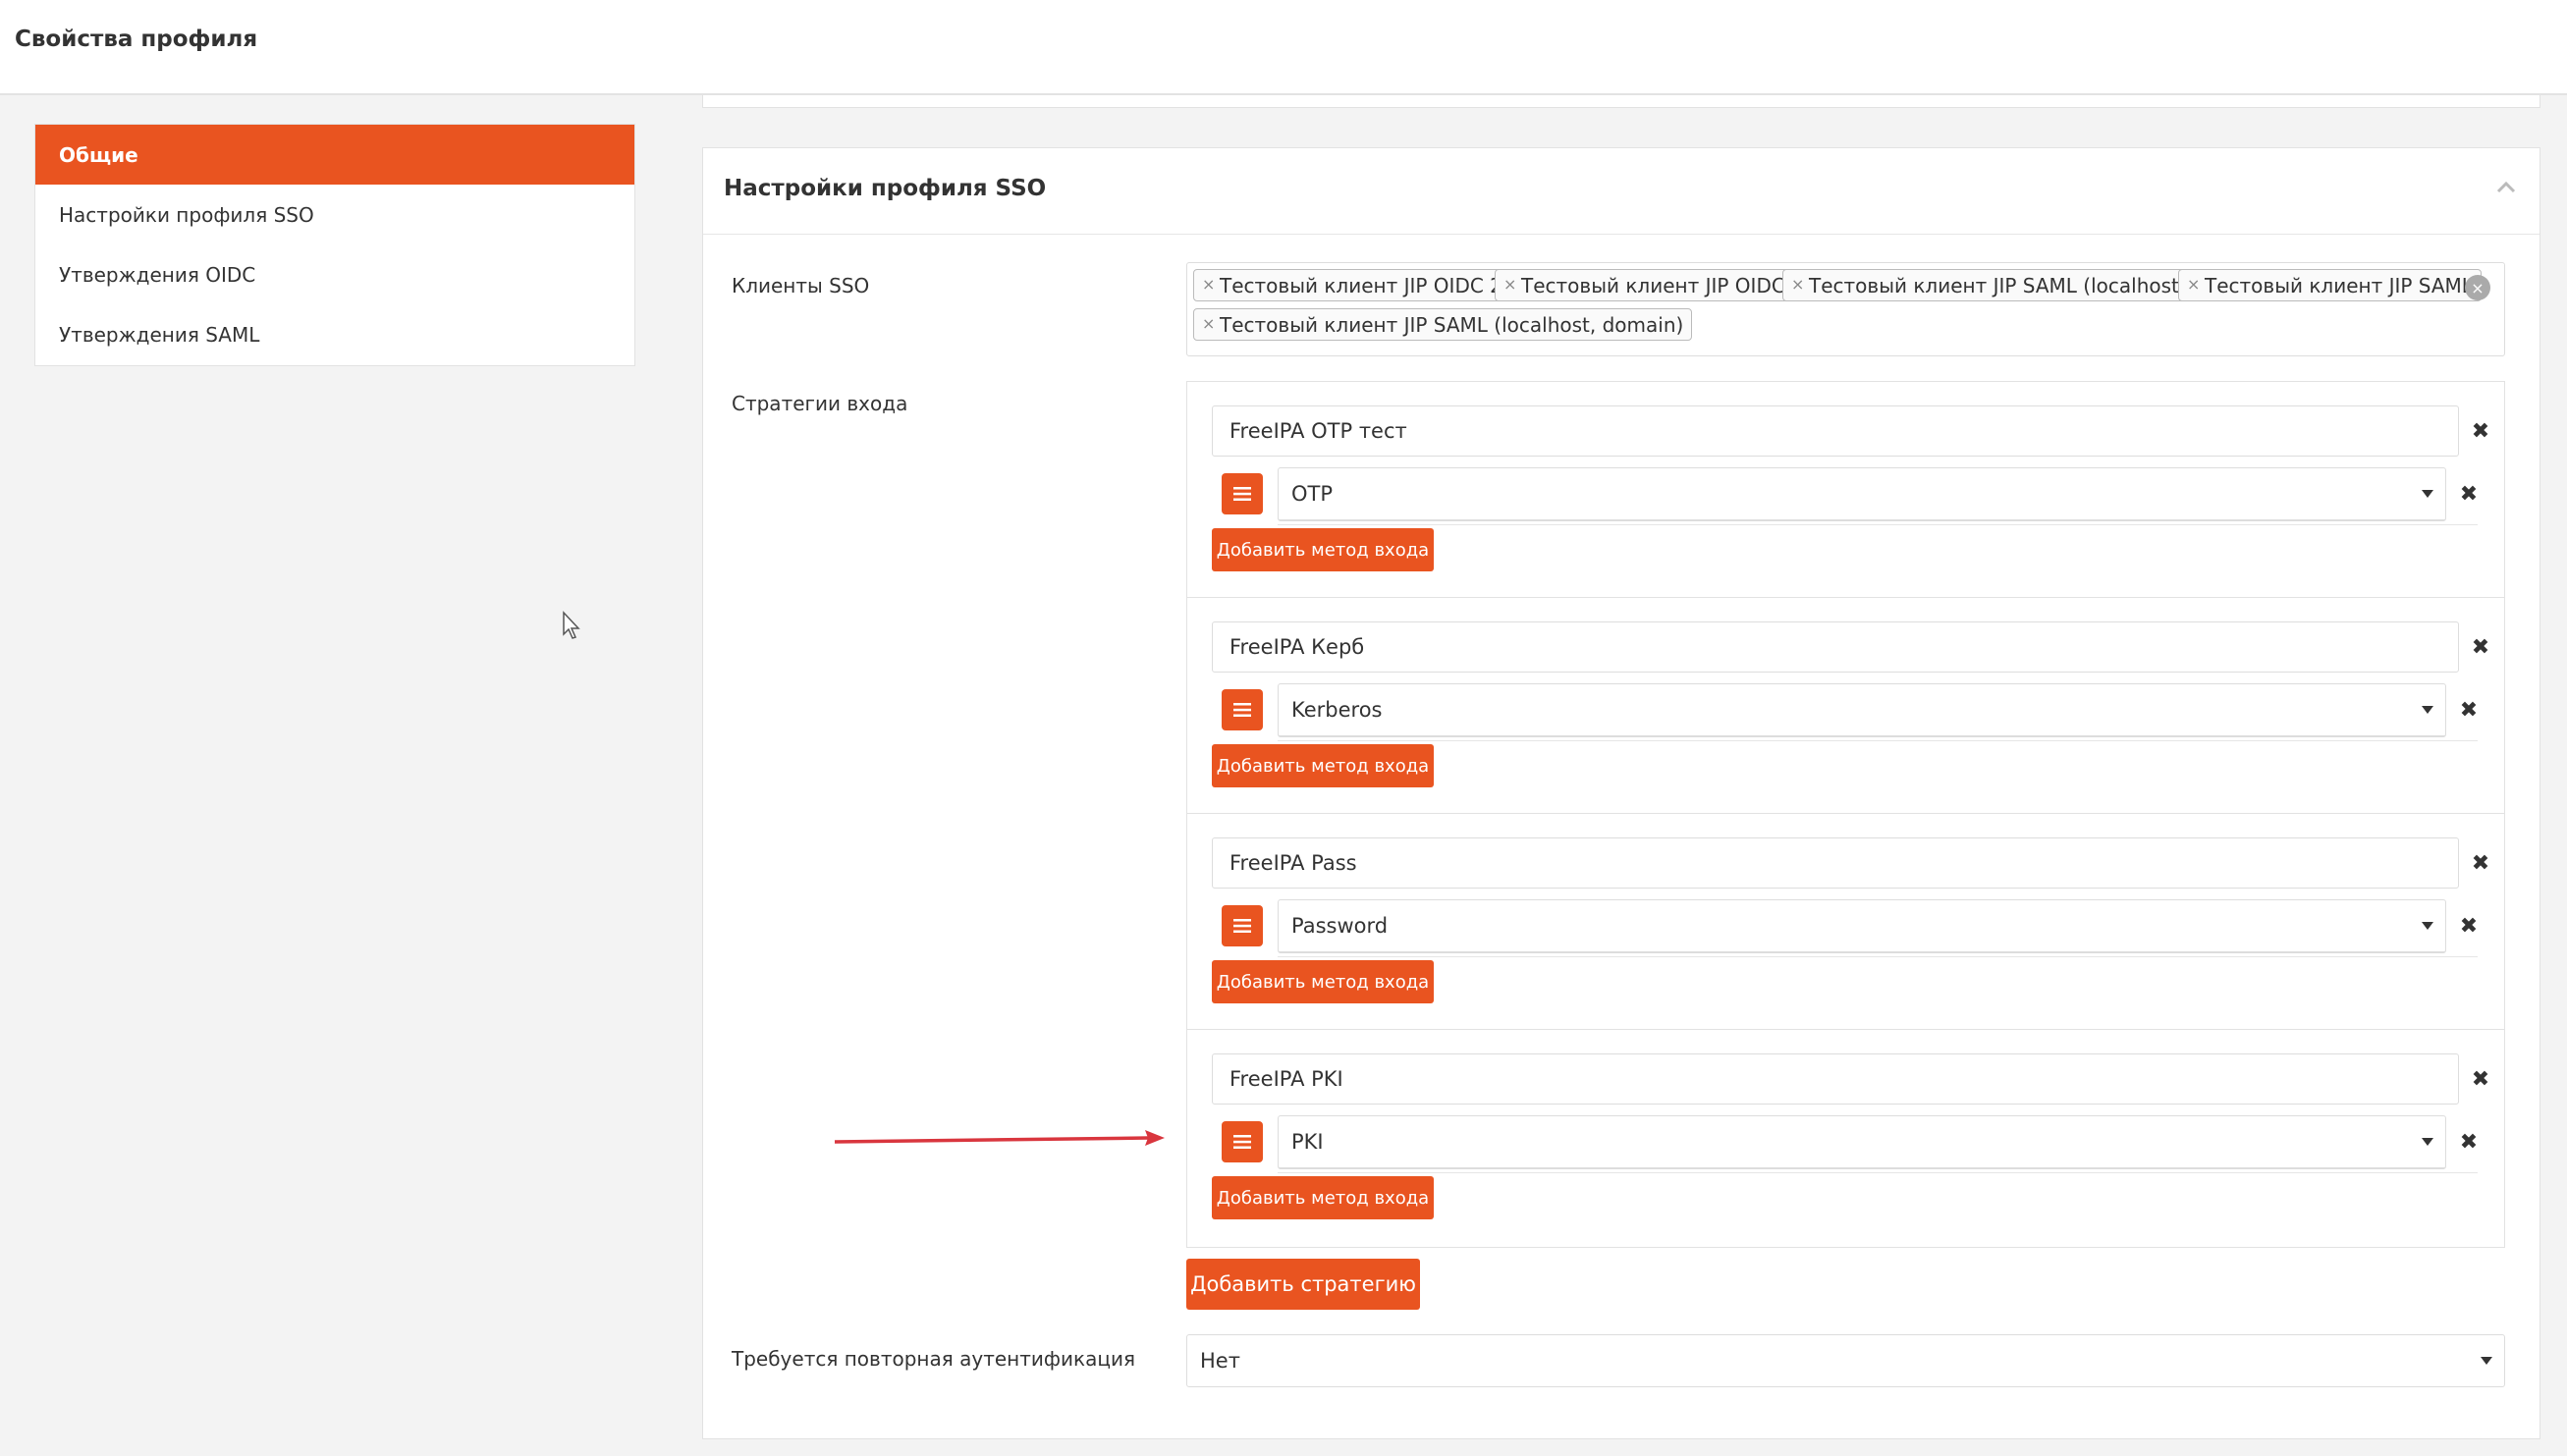 This screenshot has width=2567, height=1456. What do you see at coordinates (1862, 710) in the screenshot?
I see `method-select: Kerberos` at bounding box center [1862, 710].